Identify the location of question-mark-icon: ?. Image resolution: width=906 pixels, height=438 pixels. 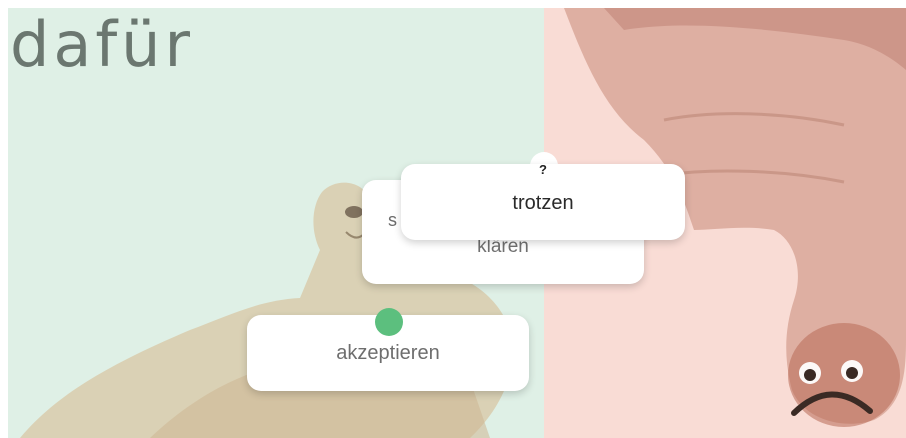
(543, 169).